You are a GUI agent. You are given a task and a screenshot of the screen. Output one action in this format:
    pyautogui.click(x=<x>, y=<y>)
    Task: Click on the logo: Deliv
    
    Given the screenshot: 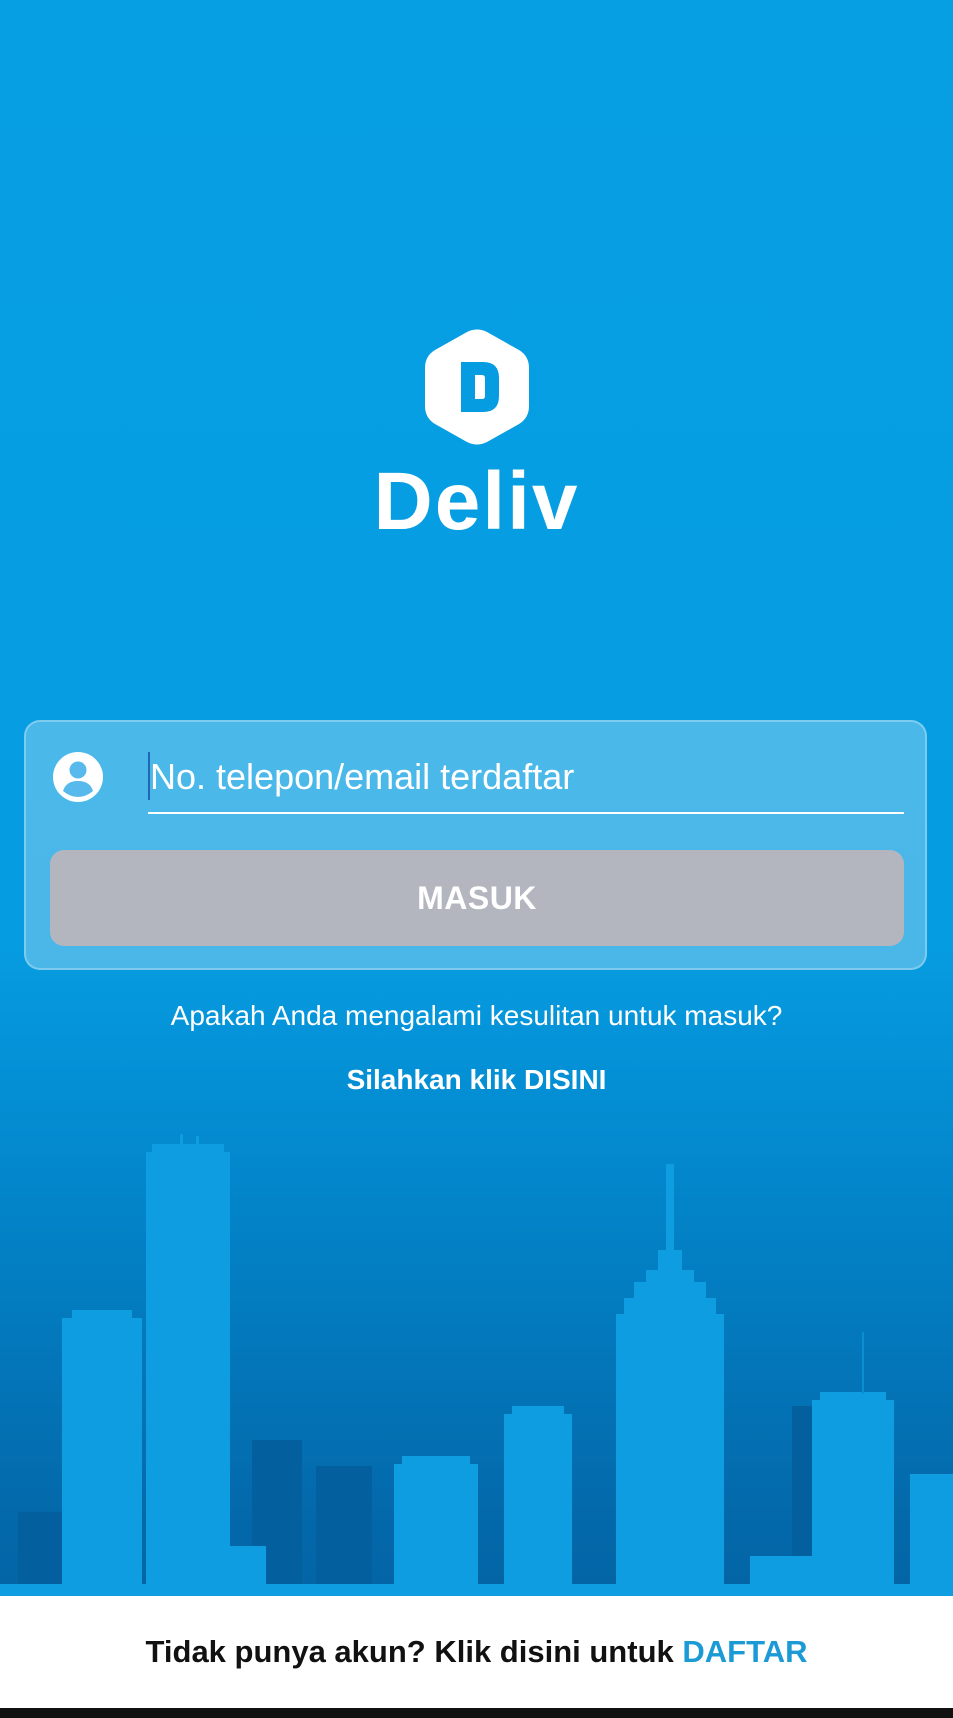 What is the action you would take?
    pyautogui.click(x=476, y=440)
    